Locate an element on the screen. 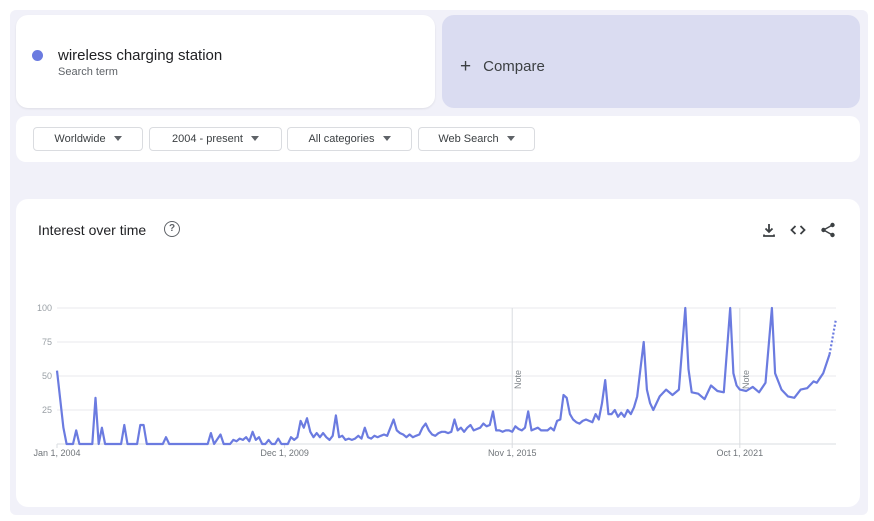  region-filter: Worldwide is located at coordinates (88, 139).